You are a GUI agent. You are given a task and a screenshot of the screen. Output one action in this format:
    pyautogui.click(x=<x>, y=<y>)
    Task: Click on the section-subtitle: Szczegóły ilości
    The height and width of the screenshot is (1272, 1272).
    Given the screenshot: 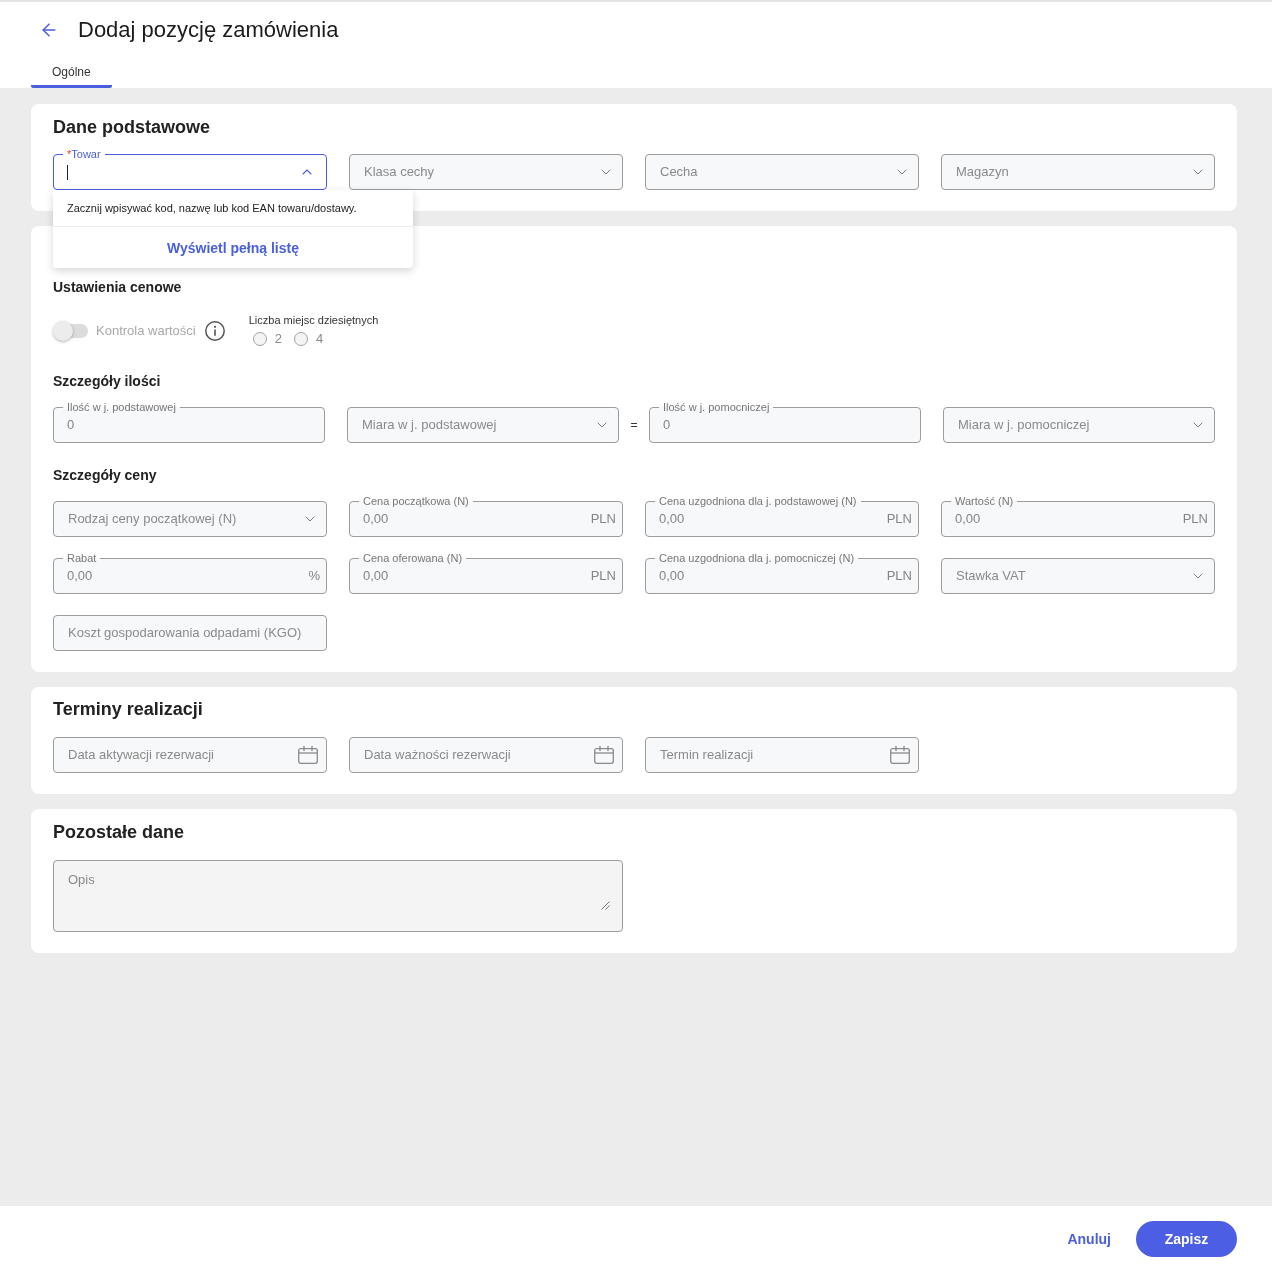 What is the action you would take?
    pyautogui.click(x=107, y=381)
    